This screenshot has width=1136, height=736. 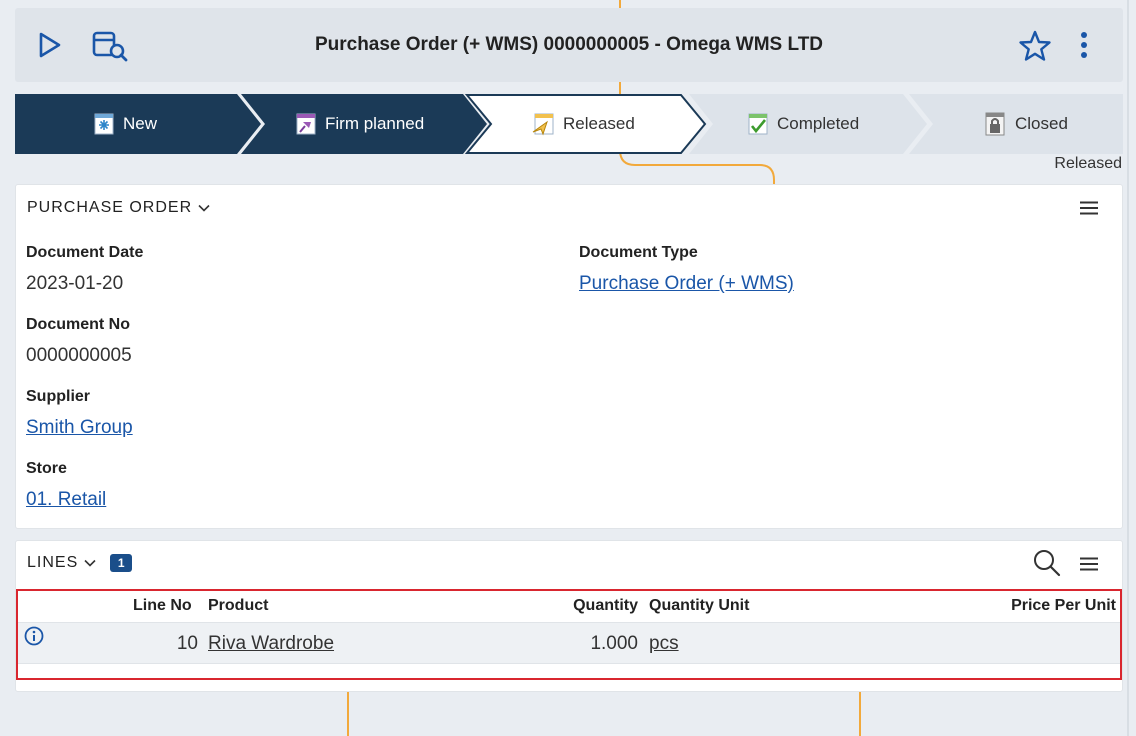 I want to click on purchase-order-menu-button, so click(x=1089, y=210).